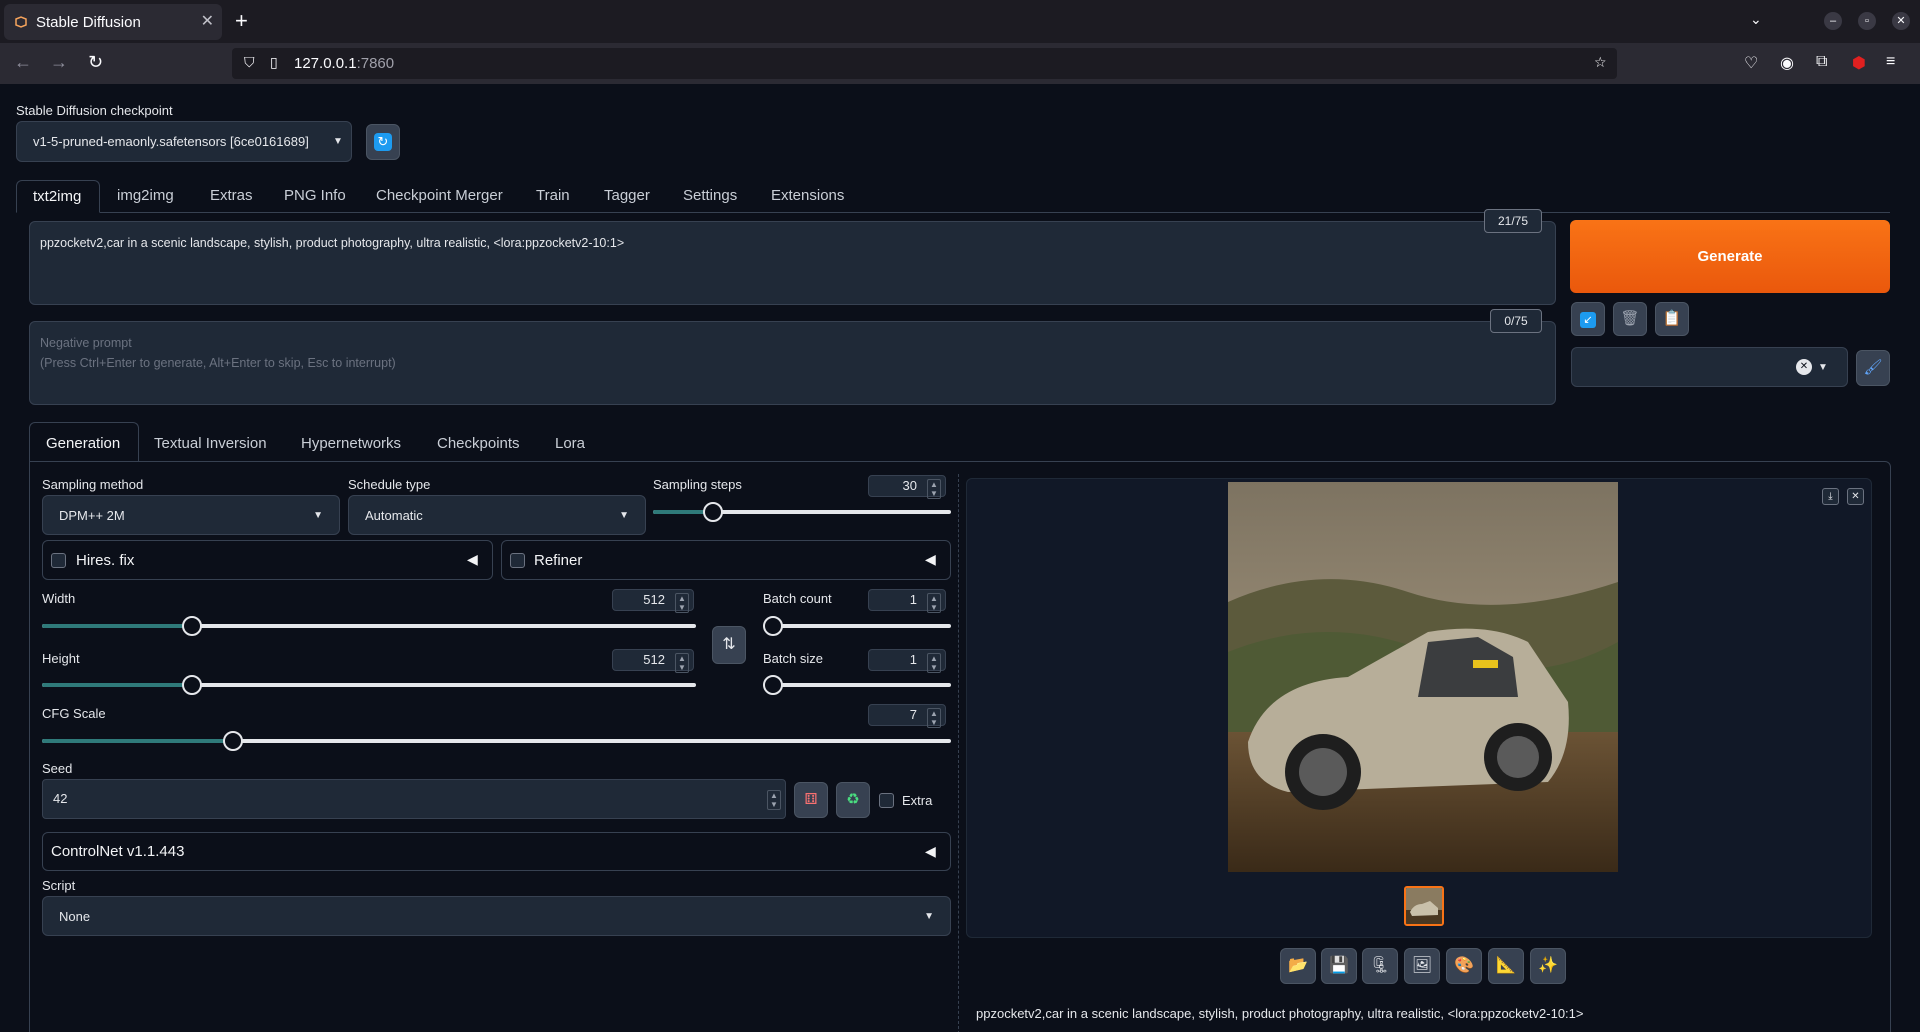  Describe the element at coordinates (1339, 966) in the screenshot. I see `save-button: 💾` at that location.